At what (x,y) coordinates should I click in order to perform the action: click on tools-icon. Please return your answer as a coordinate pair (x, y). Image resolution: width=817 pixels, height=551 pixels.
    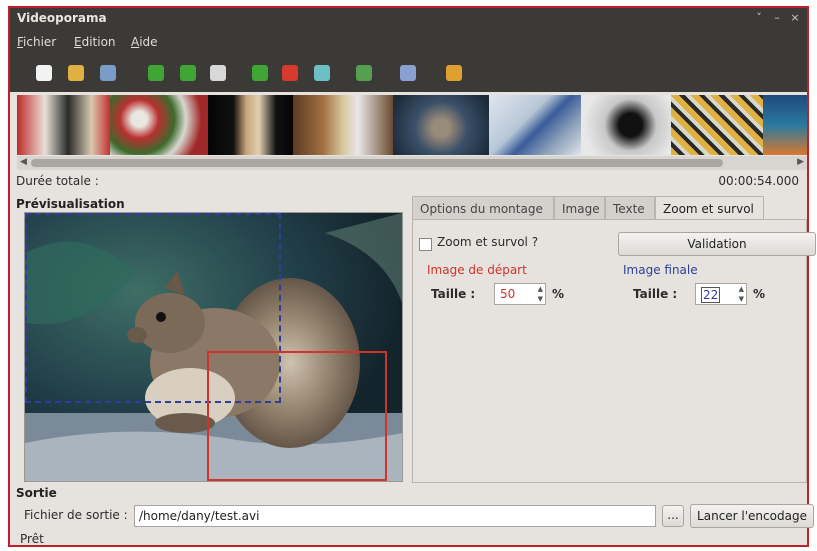
    Looking at the image, I should click on (408, 73).